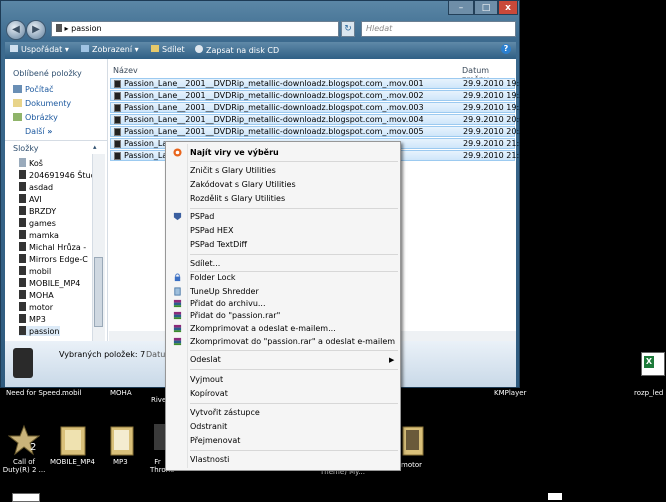 The width and height of the screenshot is (666, 502). I want to click on fav-pictures: Obrázky, so click(35, 117).